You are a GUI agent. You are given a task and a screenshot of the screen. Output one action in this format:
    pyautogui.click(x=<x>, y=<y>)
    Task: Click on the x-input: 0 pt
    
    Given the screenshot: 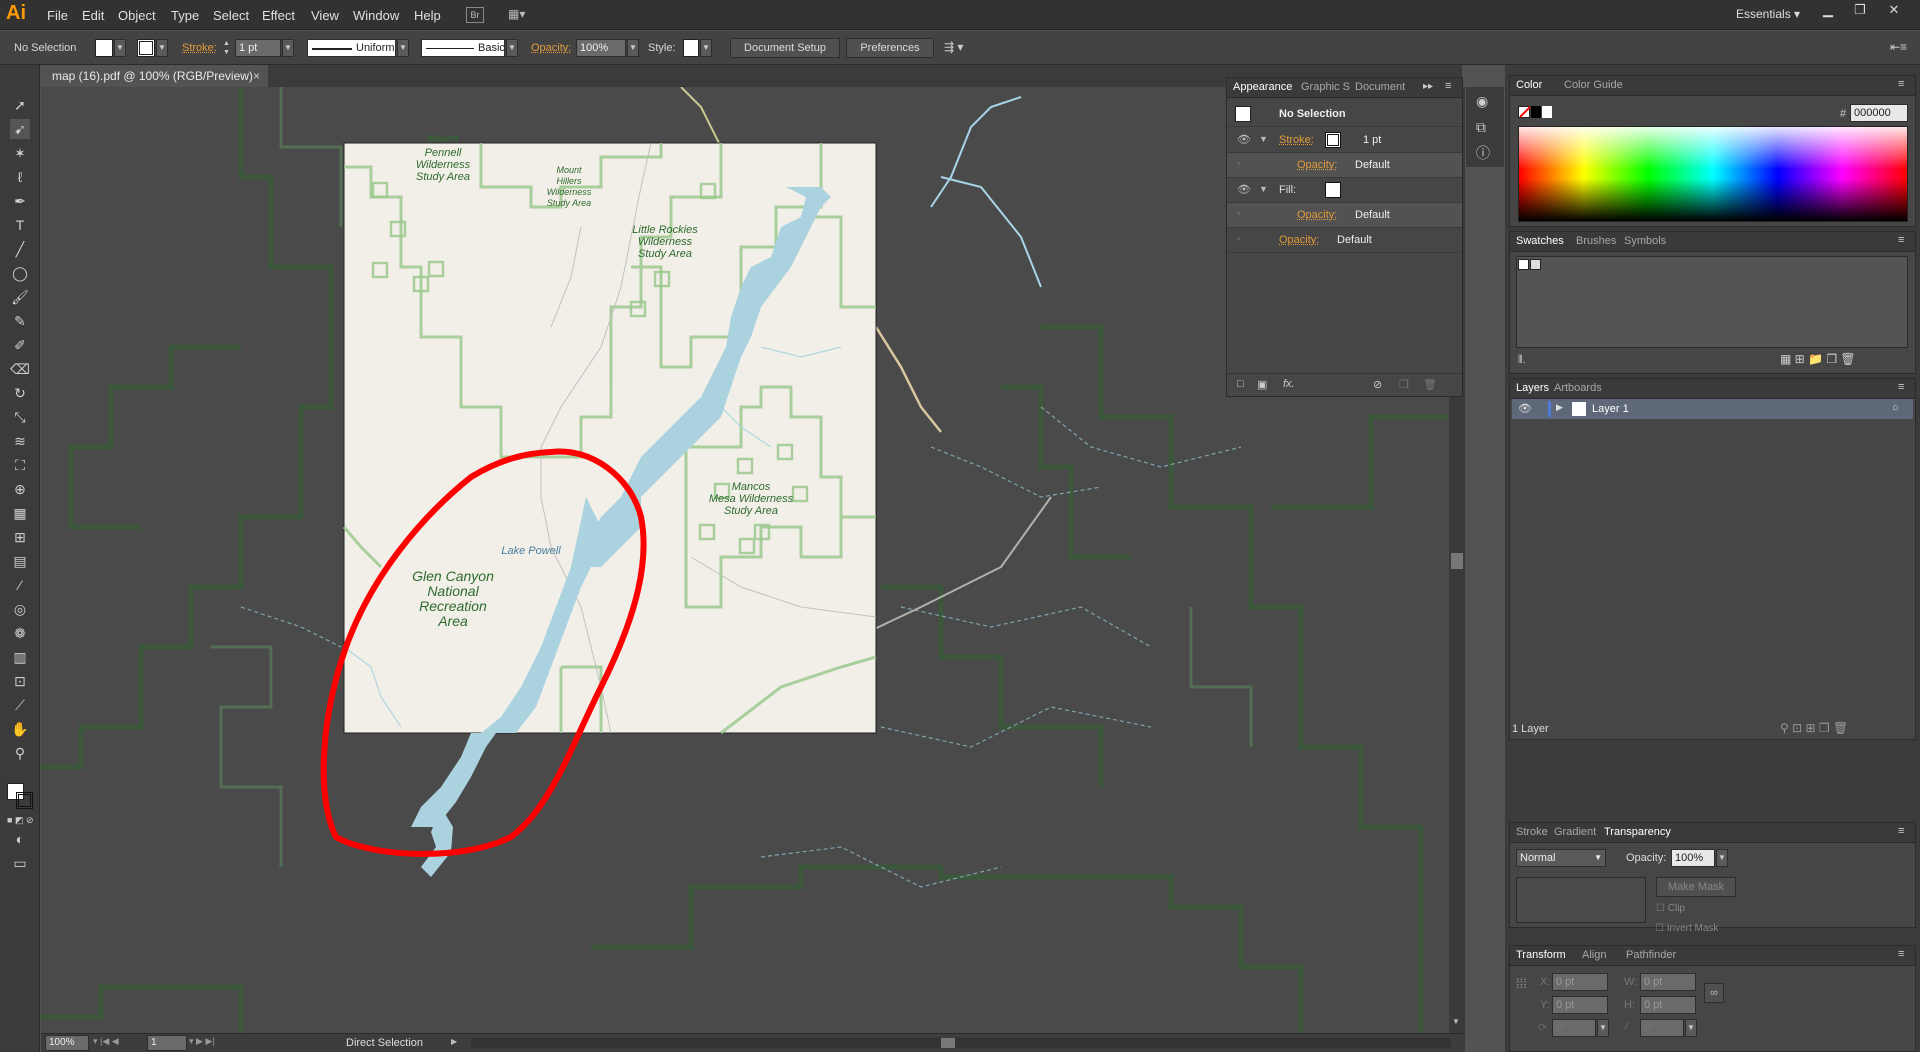 What is the action you would take?
    pyautogui.click(x=1580, y=982)
    